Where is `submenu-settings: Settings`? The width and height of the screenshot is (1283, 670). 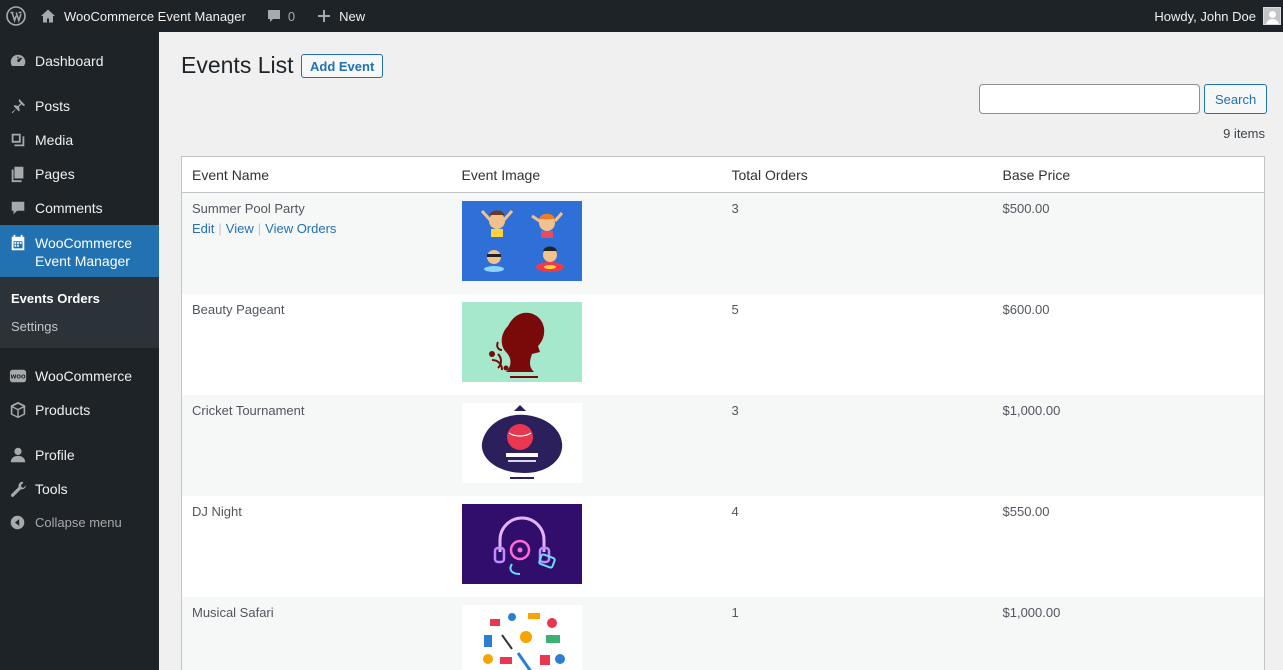
submenu-settings: Settings is located at coordinates (34, 326).